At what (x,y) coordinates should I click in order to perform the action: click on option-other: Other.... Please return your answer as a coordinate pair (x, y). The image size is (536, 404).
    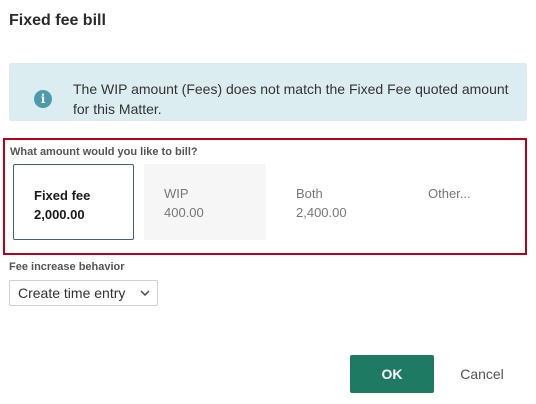
    Looking at the image, I should click on (463, 202).